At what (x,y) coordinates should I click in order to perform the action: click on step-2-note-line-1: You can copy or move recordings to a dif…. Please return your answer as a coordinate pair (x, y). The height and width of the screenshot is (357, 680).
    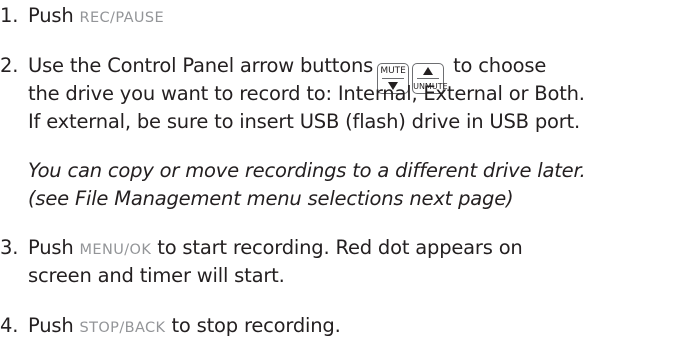
    Looking at the image, I should click on (307, 170).